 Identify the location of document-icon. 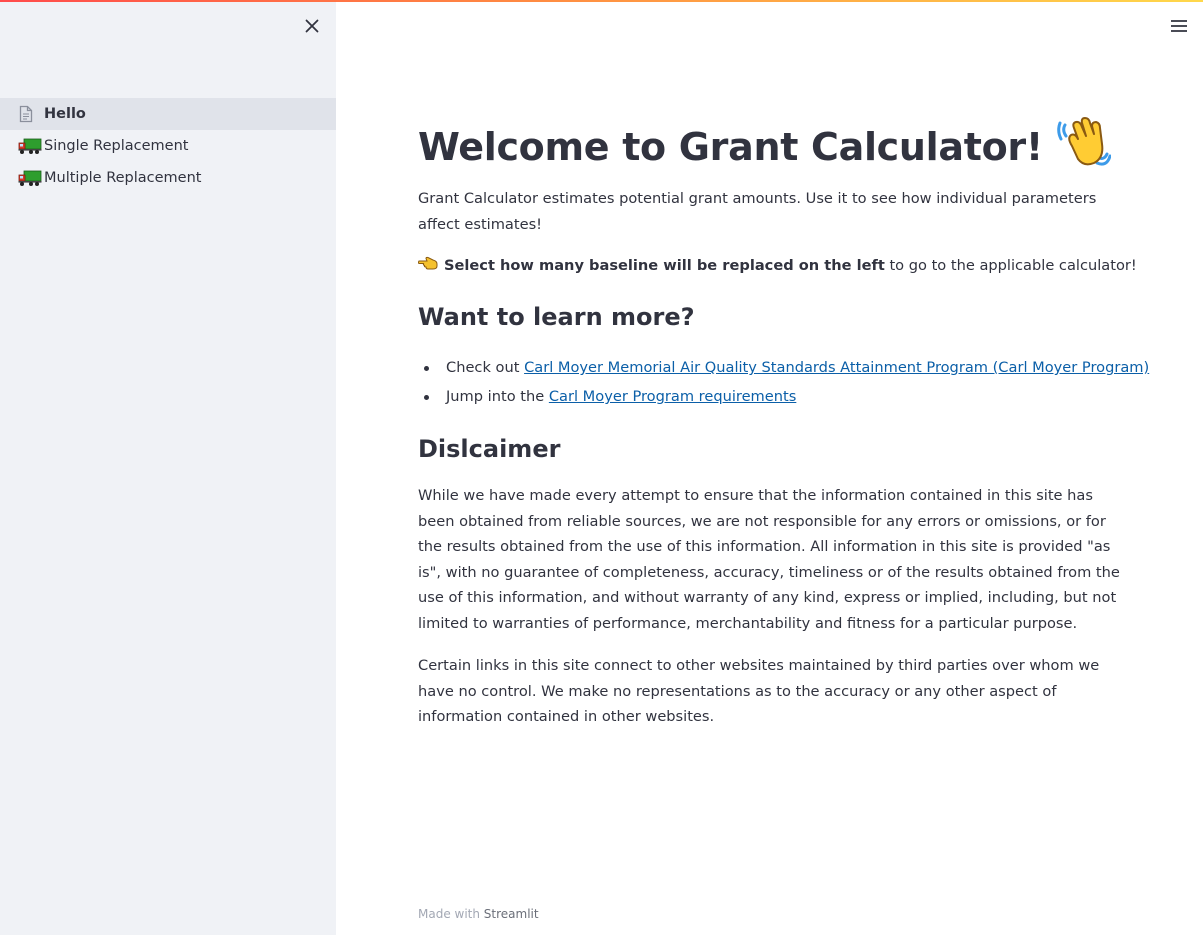
(30, 114).